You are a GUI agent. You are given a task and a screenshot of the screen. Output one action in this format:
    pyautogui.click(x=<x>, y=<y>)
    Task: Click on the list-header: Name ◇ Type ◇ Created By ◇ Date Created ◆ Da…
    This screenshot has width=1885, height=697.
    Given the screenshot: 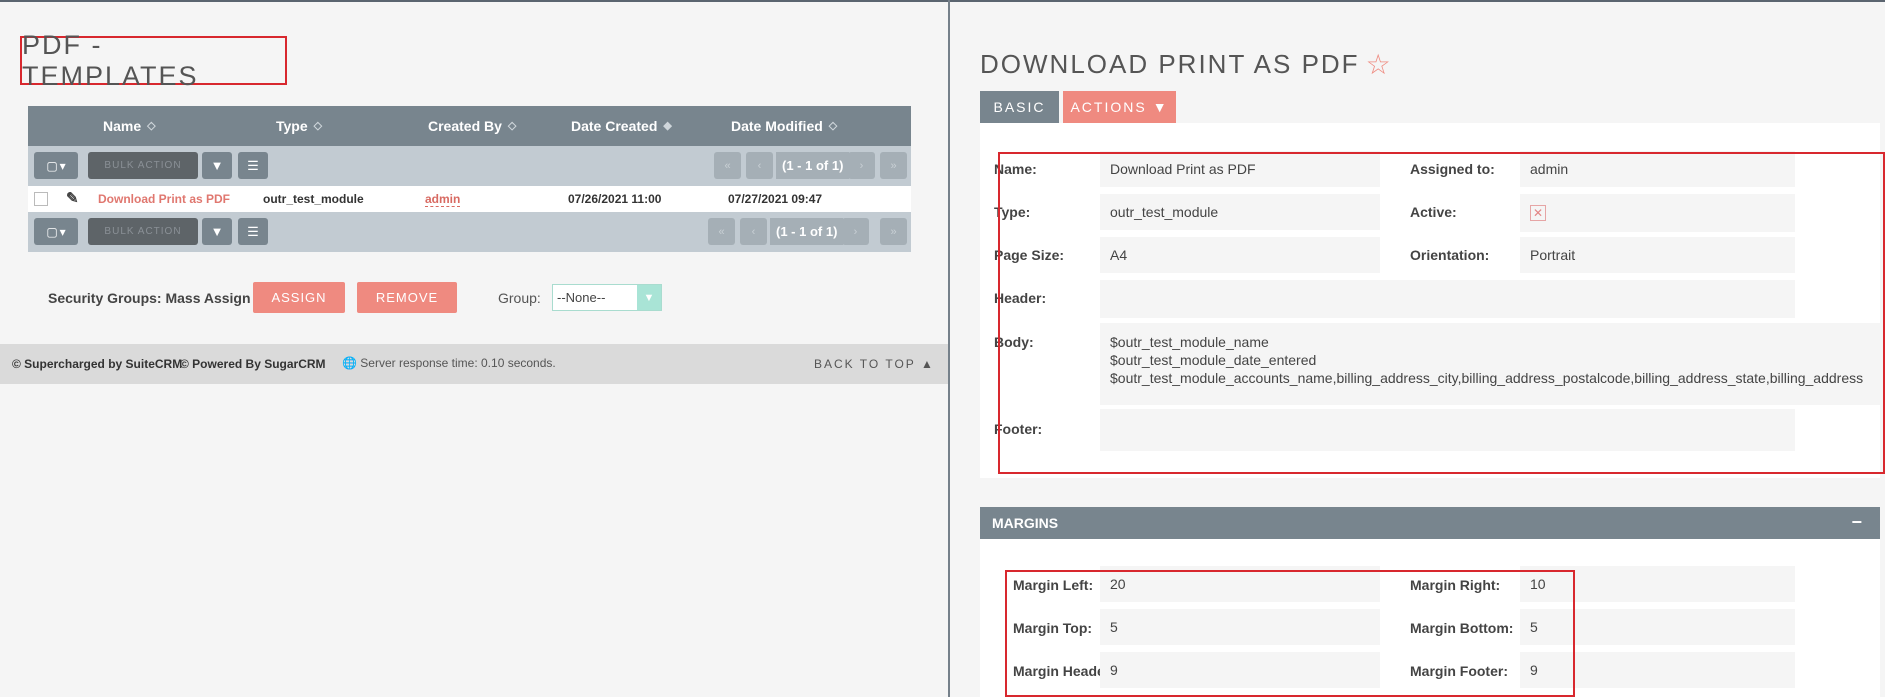 What is the action you would take?
    pyautogui.click(x=469, y=126)
    